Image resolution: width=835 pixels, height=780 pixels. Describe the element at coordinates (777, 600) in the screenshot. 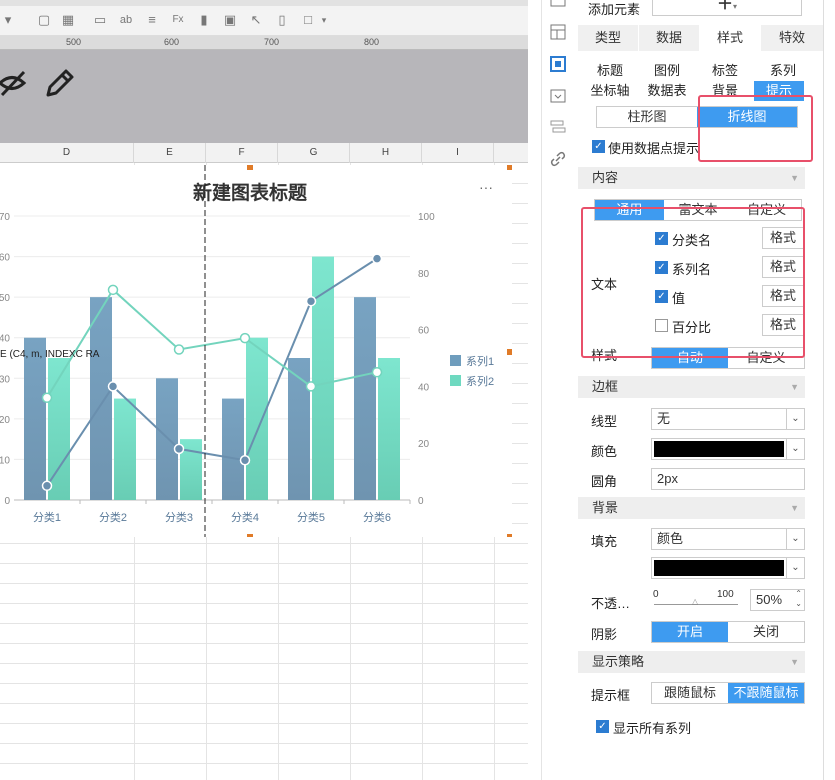

I see `opacity-input: 50% ⌃ ⌄` at that location.